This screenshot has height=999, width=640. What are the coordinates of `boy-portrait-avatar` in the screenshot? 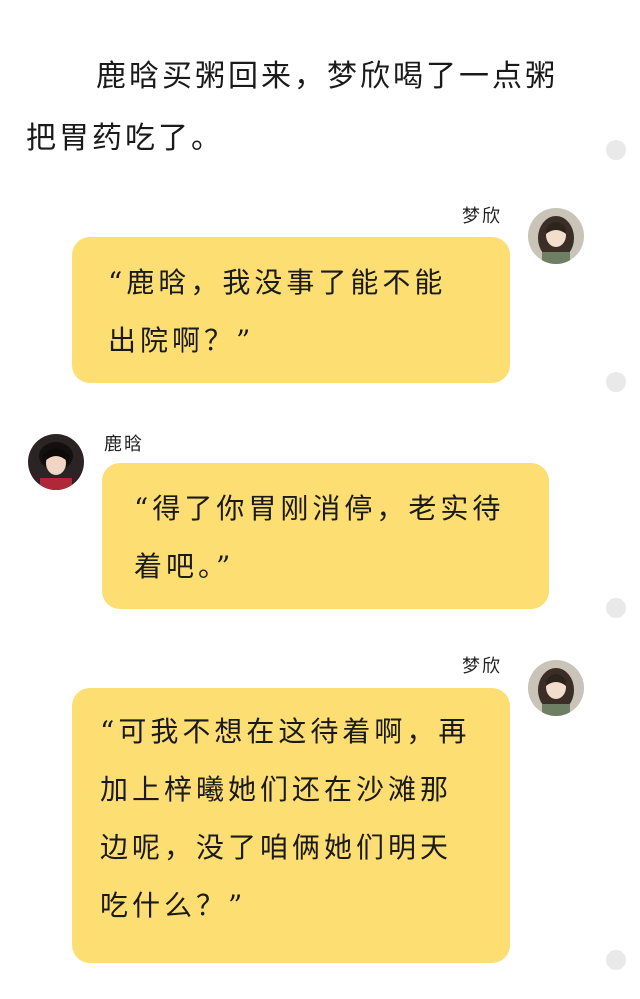 It's located at (56, 462).